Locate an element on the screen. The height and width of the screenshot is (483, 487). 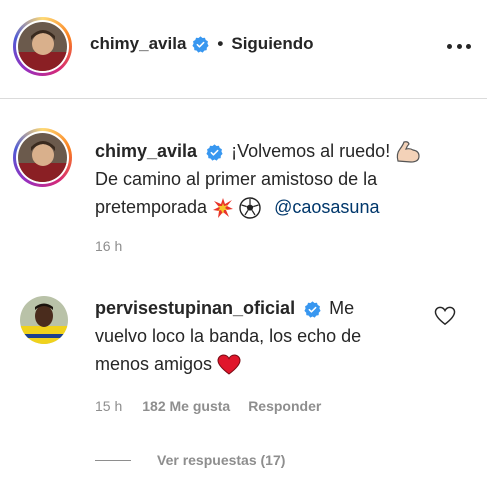
comment-username: pervisestupinan_oficial is located at coordinates (195, 308).